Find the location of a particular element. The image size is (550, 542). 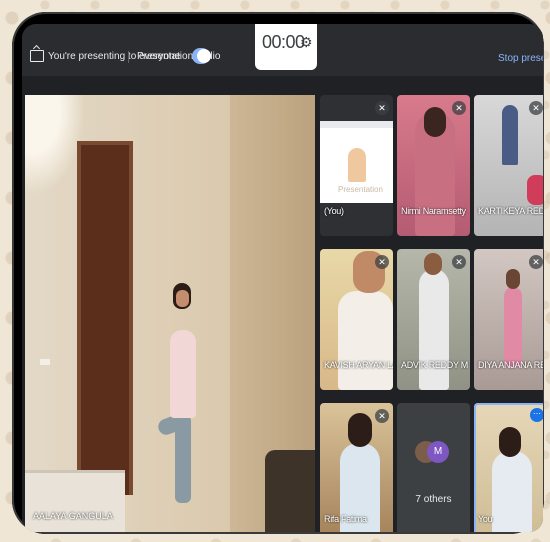

video-bed is located at coordinates (75, 501).